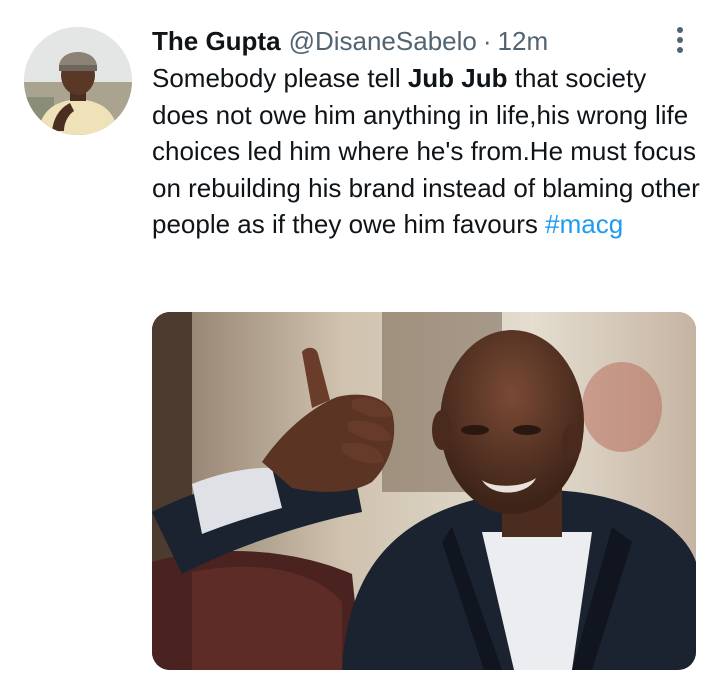  I want to click on avatar, so click(78, 81).